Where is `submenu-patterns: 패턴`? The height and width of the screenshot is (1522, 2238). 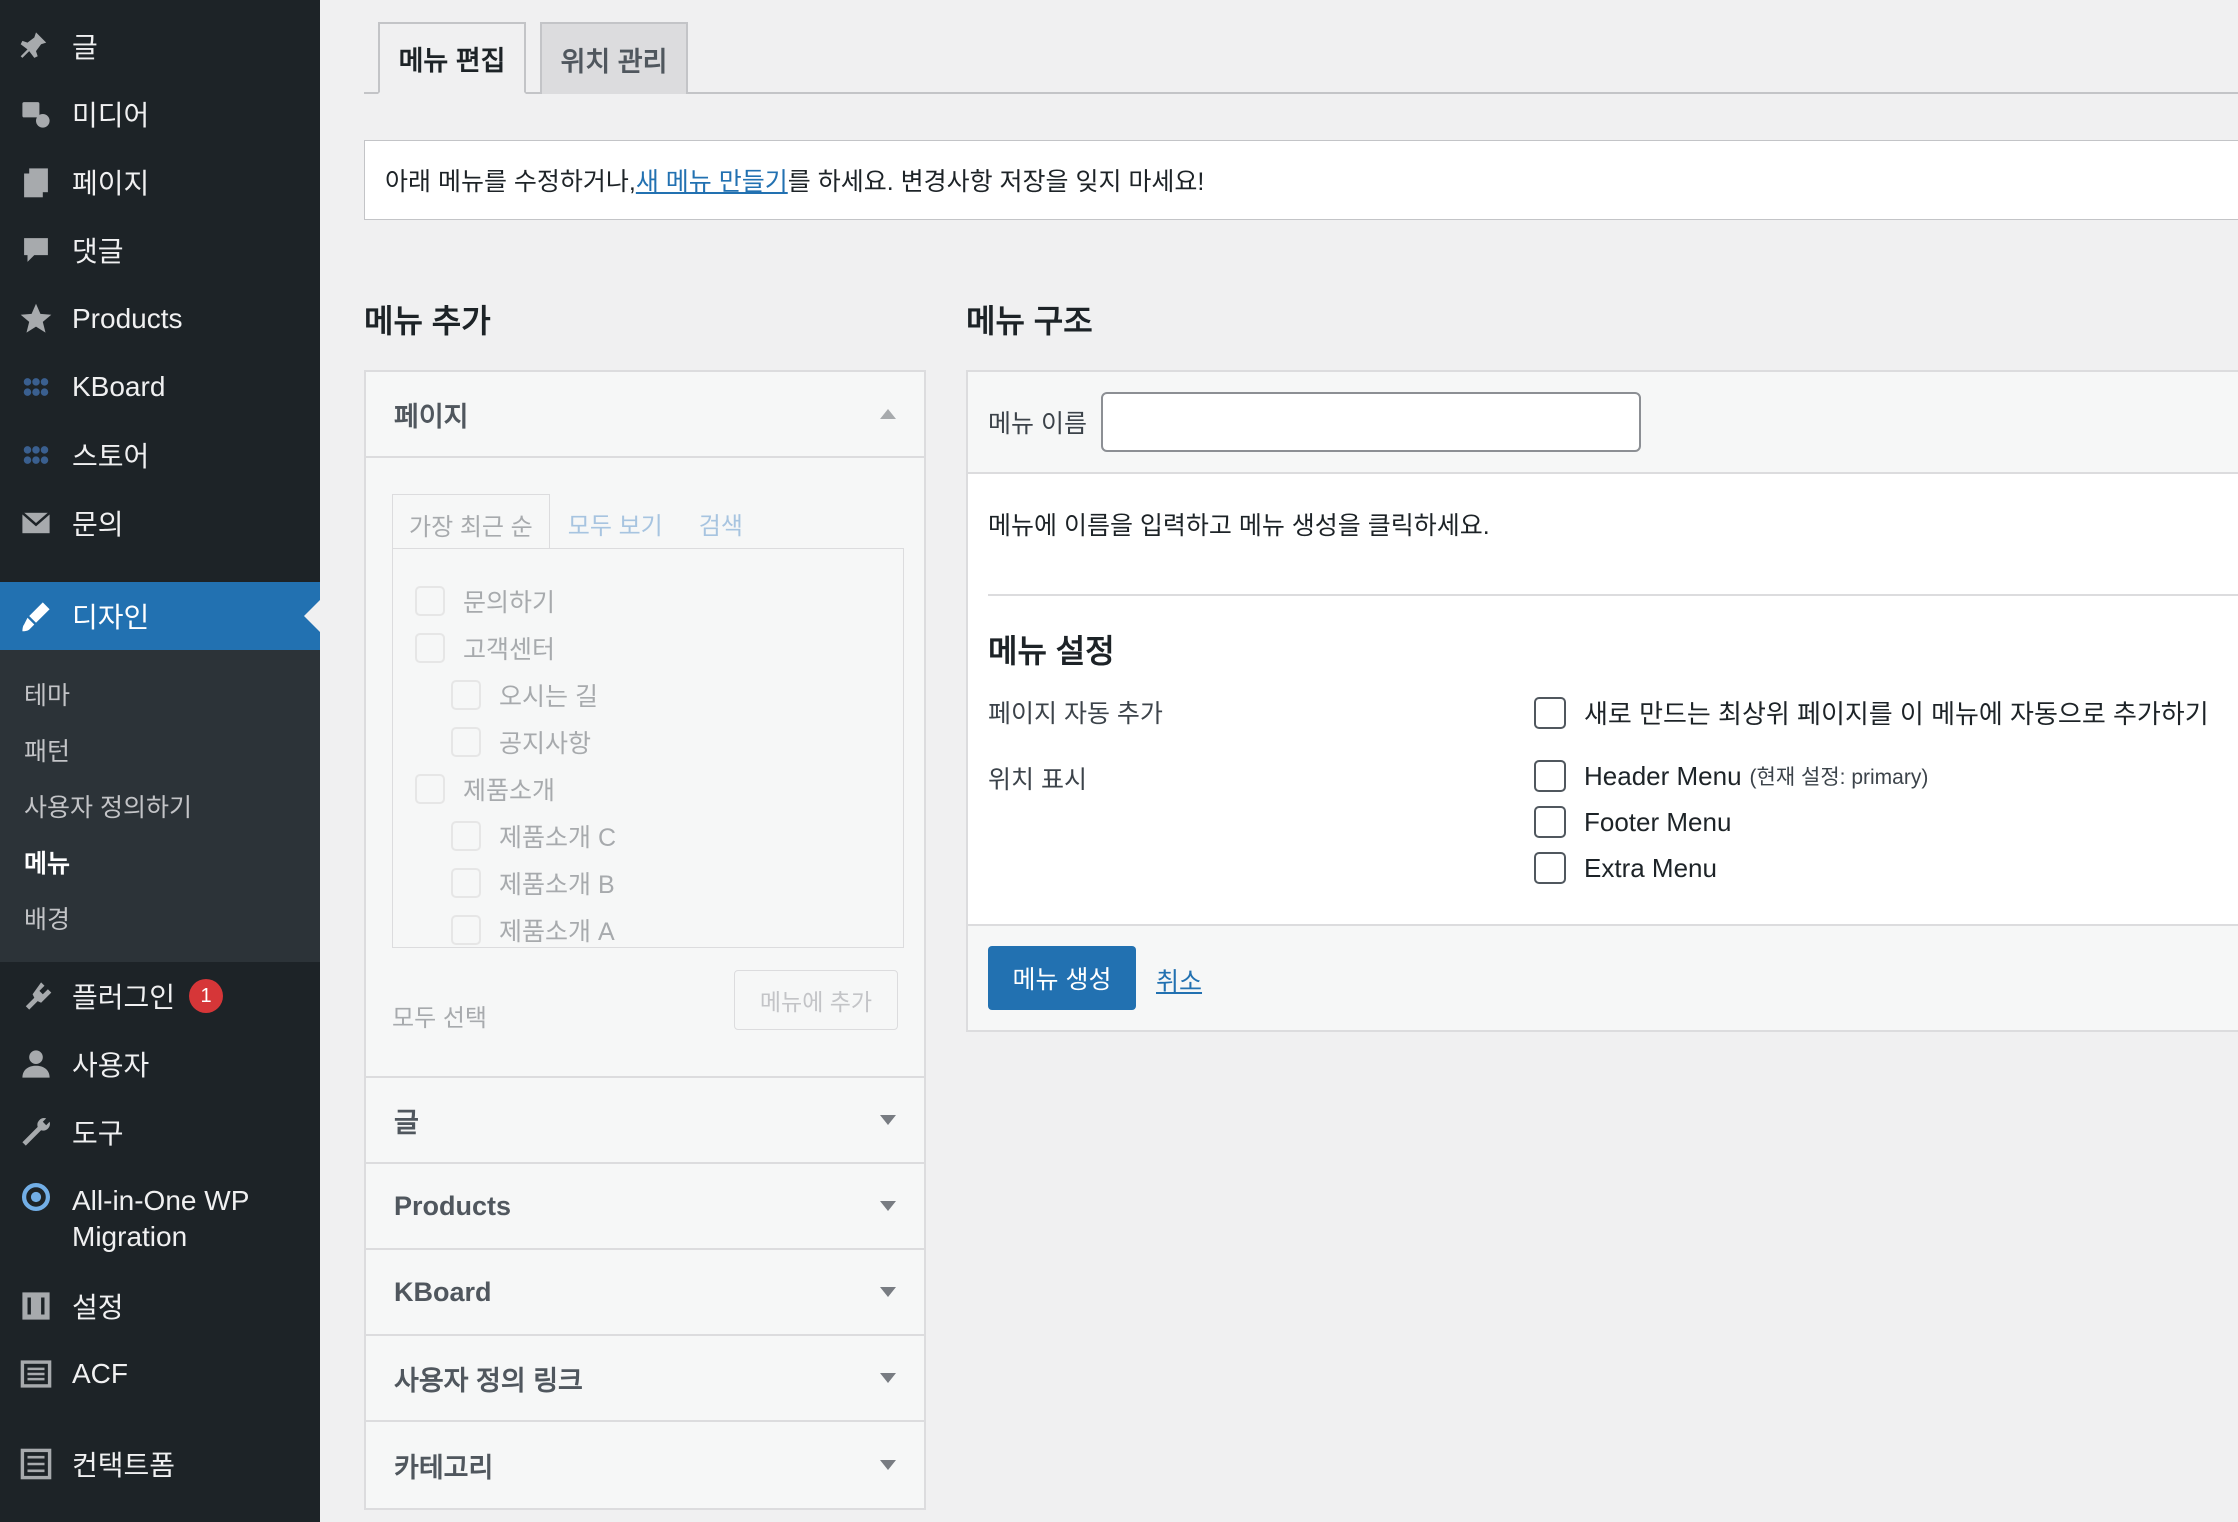 submenu-patterns: 패턴 is located at coordinates (47, 750).